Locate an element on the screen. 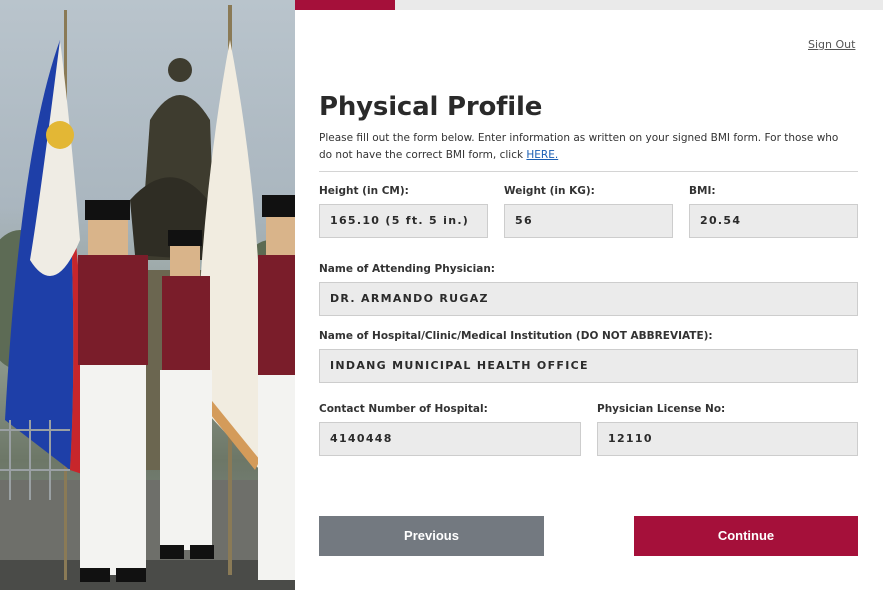 This screenshot has height=590, width=883. bmi-form-link: HERE. is located at coordinates (542, 155).